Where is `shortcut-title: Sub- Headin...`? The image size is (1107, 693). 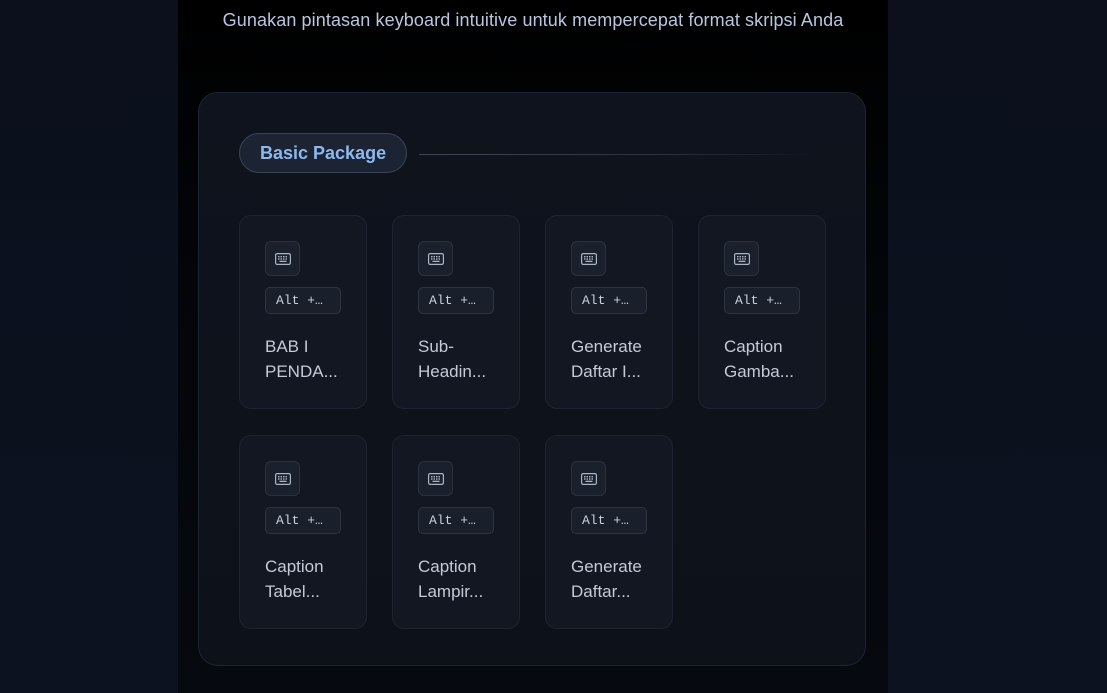
shortcut-title: Sub- Headin... is located at coordinates (452, 359).